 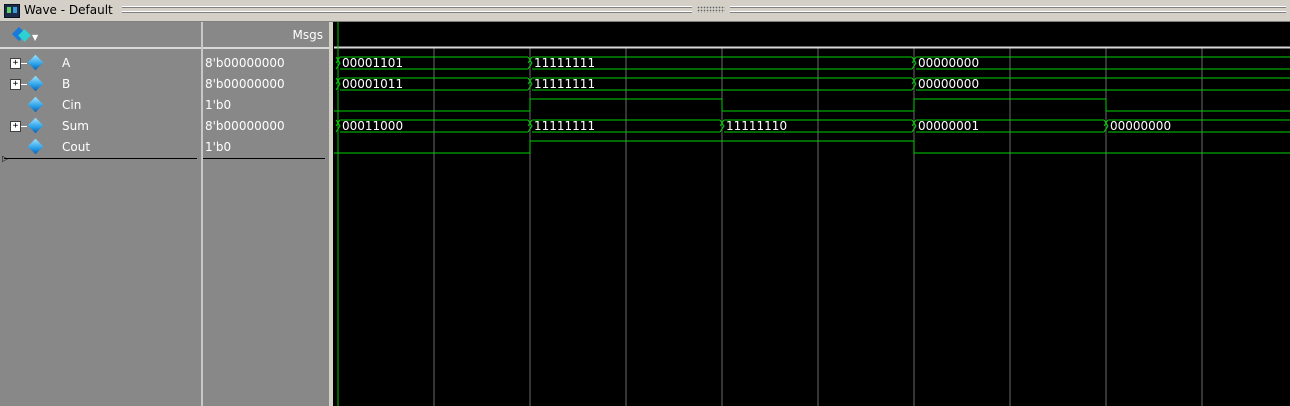 I want to click on window-title: Wave - Default, so click(x=68, y=10).